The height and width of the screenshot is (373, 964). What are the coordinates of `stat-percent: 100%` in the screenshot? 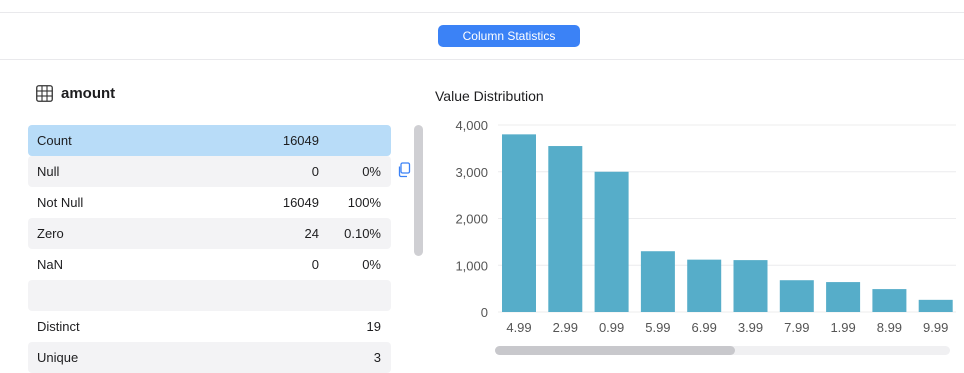 It's located at (364, 202).